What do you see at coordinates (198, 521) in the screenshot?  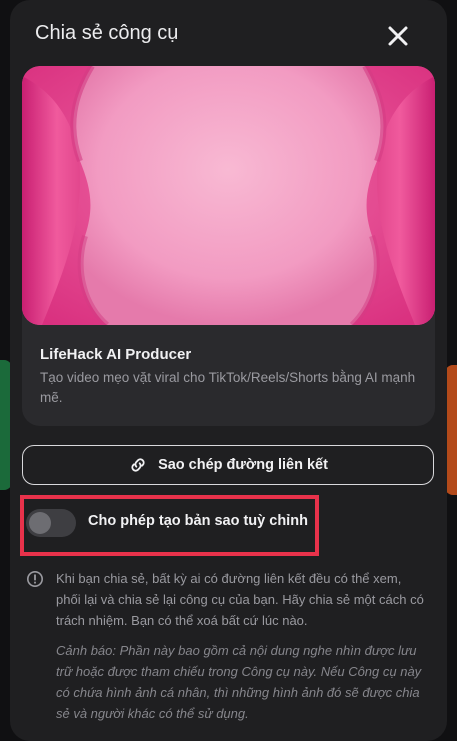 I see `custom-copy-label: Cho phép tạo bản sao tuỳ chỉnh` at bounding box center [198, 521].